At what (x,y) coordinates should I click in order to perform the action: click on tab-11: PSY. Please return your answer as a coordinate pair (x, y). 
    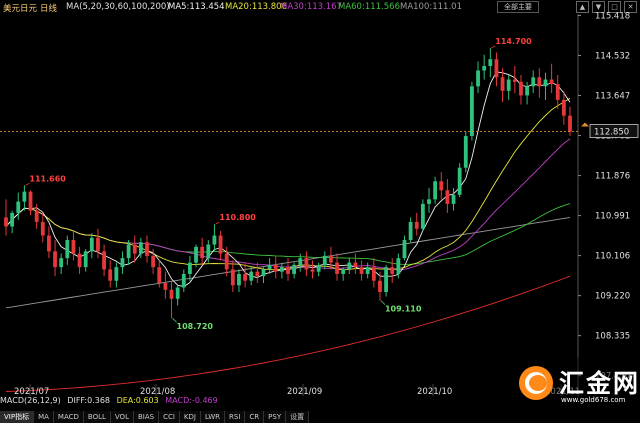
    Looking at the image, I should click on (275, 417).